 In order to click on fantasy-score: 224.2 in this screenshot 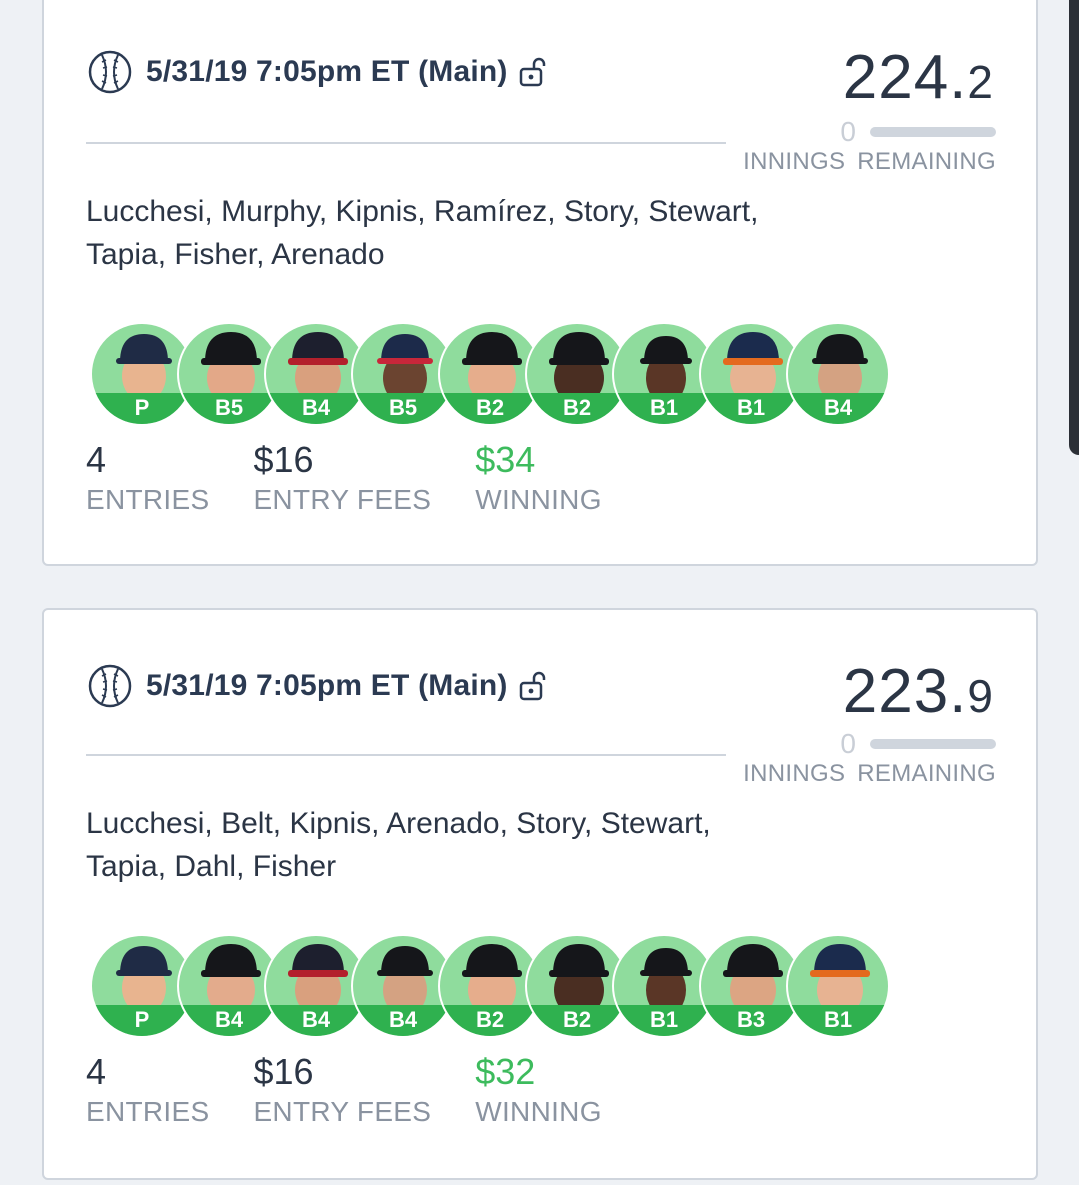, I will do `click(918, 77)`.